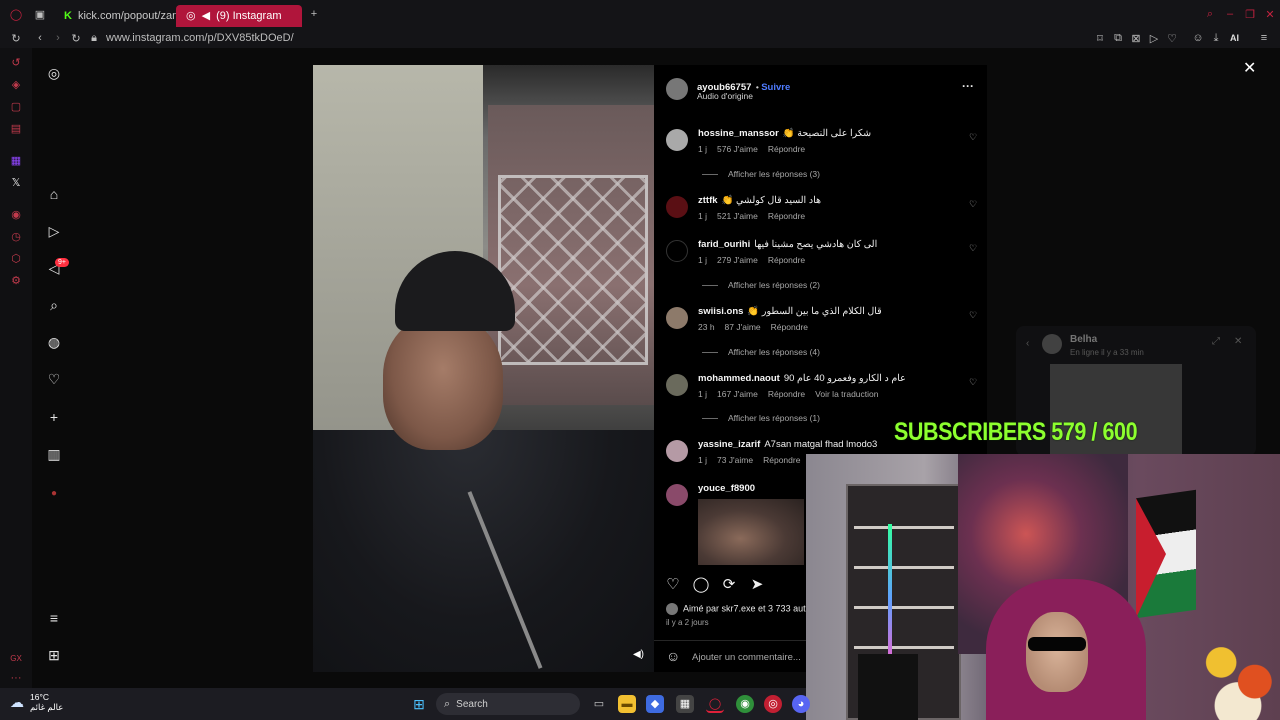 The width and height of the screenshot is (1280, 720). What do you see at coordinates (1210, 14) in the screenshot?
I see `tab-search-icon: ⌕` at bounding box center [1210, 14].